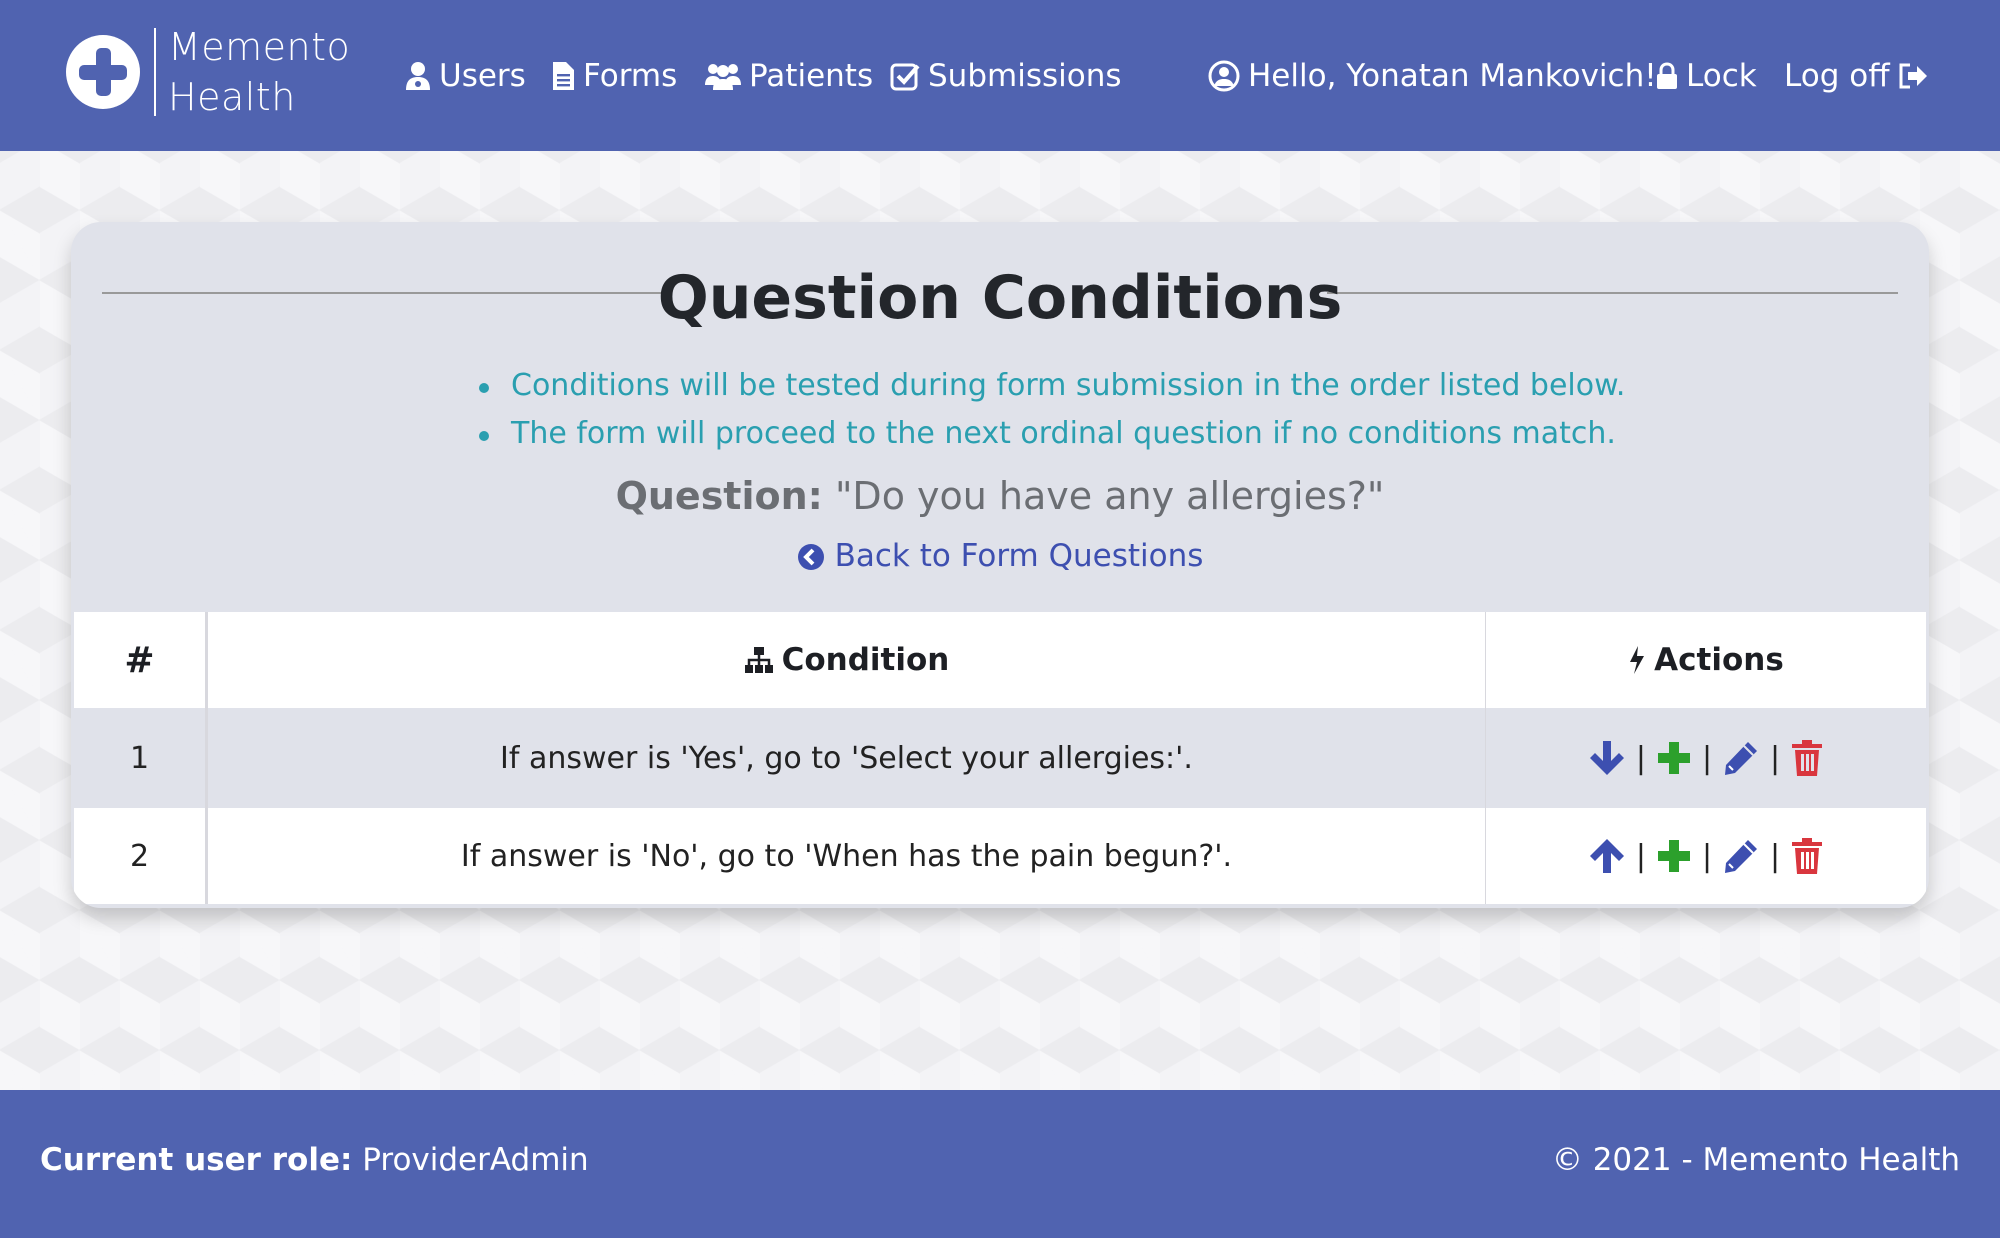 The height and width of the screenshot is (1238, 2000). Describe the element at coordinates (475, 1160) in the screenshot. I see `role-value: ProviderAdmin` at that location.